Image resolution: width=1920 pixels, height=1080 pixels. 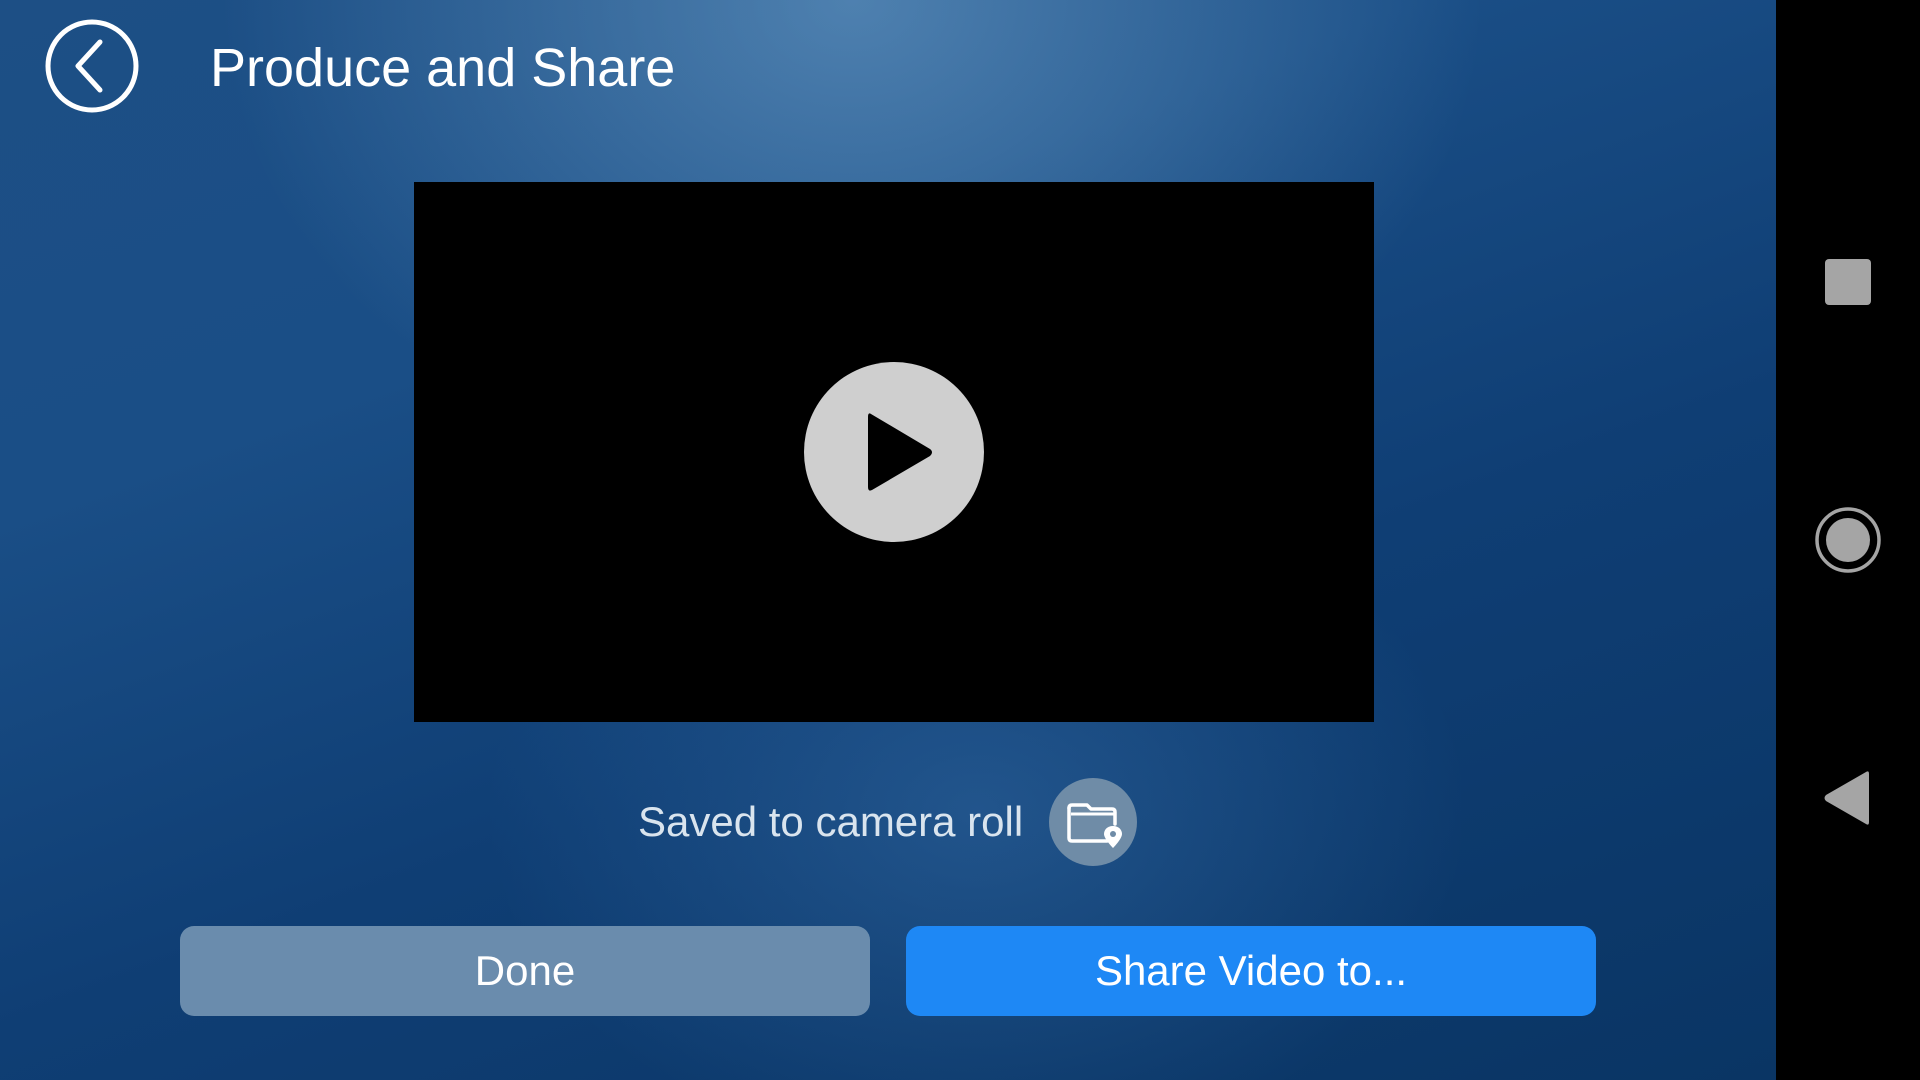 I want to click on open-folder-button, so click(x=1093, y=822).